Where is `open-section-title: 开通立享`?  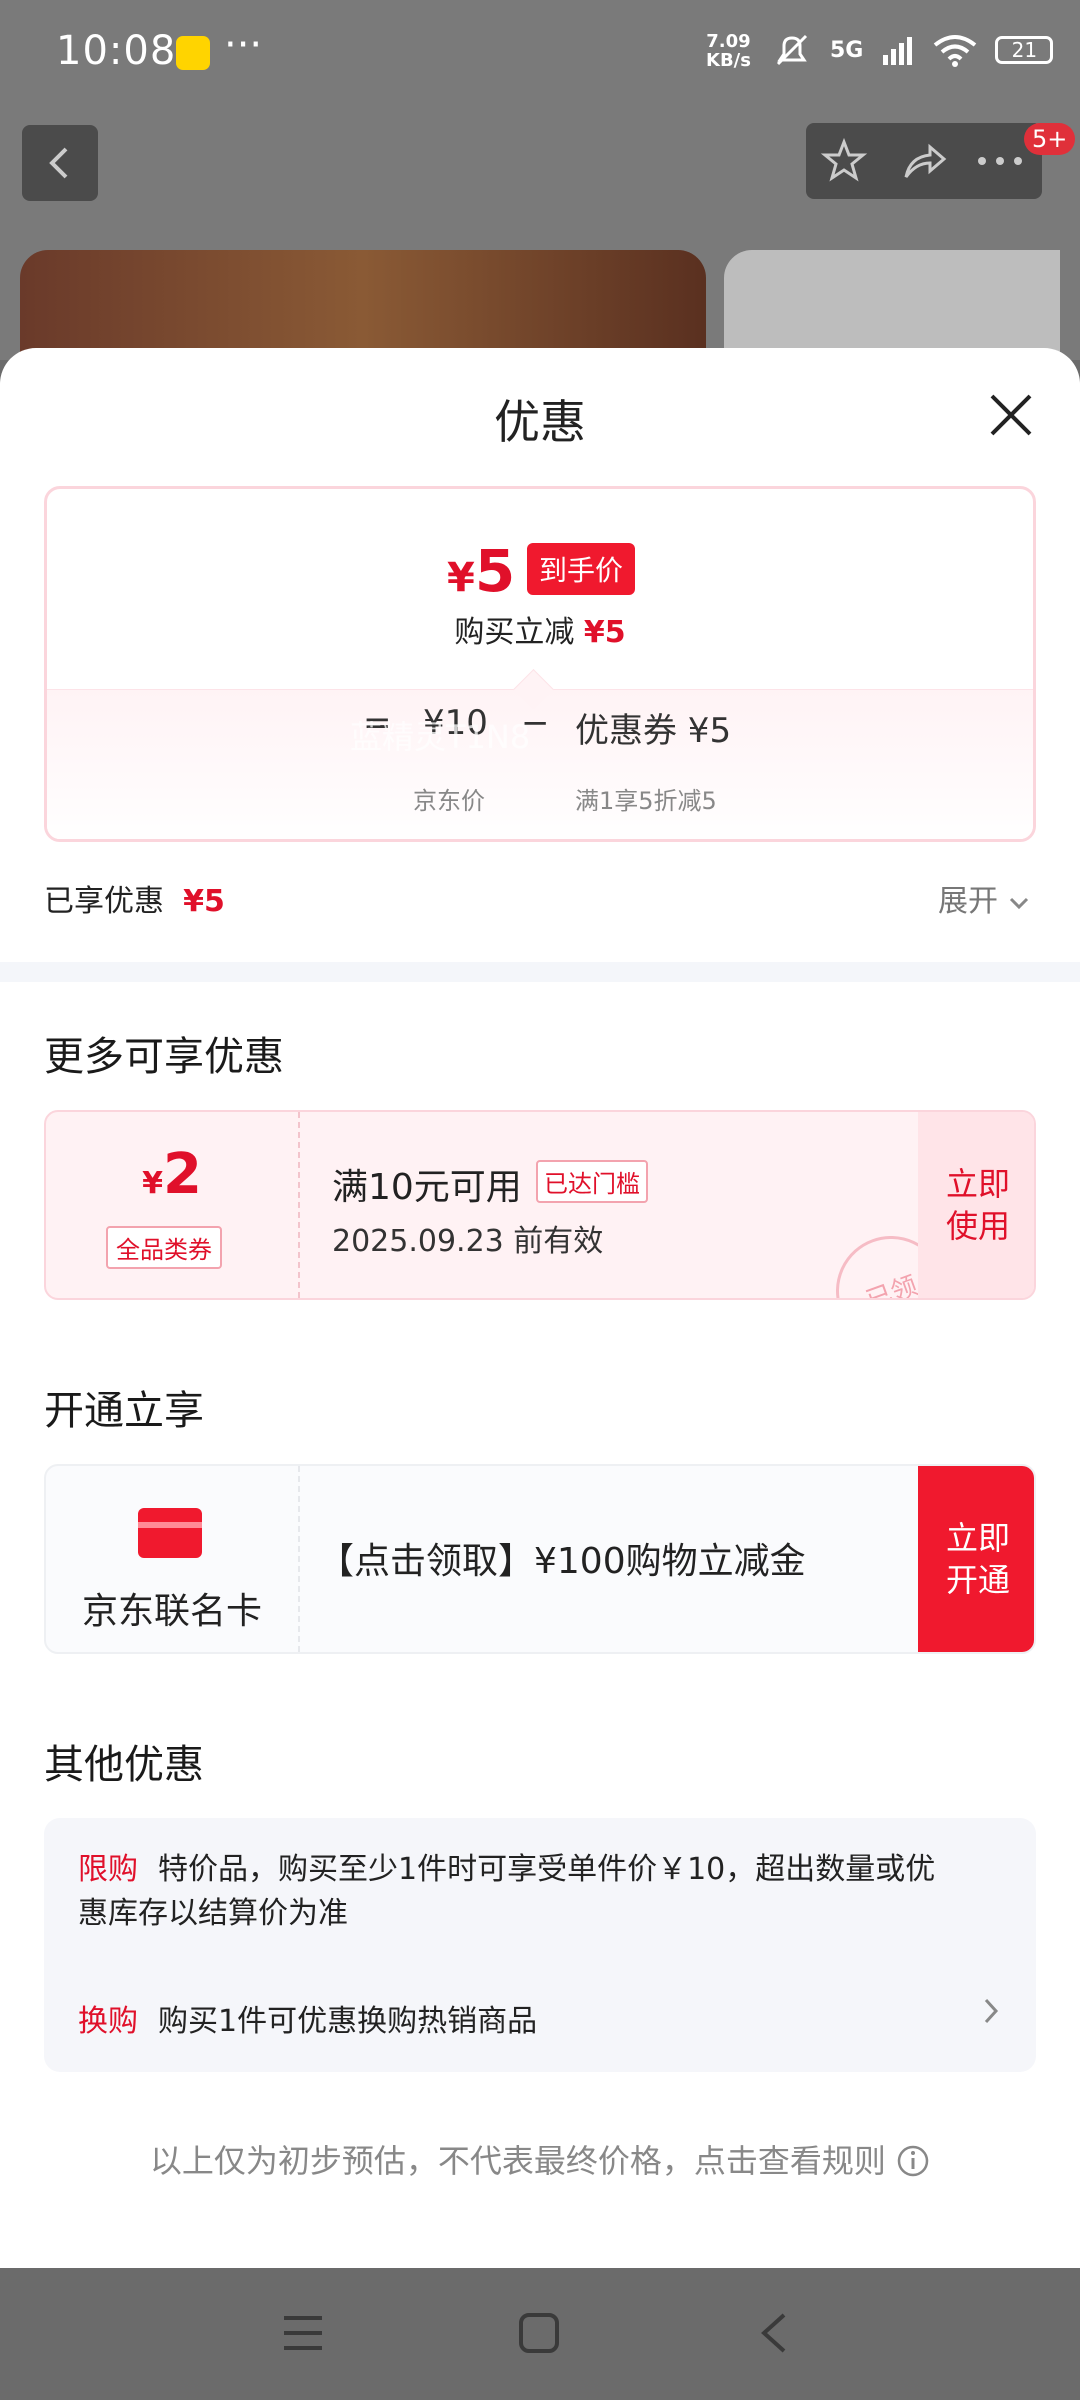
open-section-title: 开通立享 is located at coordinates (124, 1411).